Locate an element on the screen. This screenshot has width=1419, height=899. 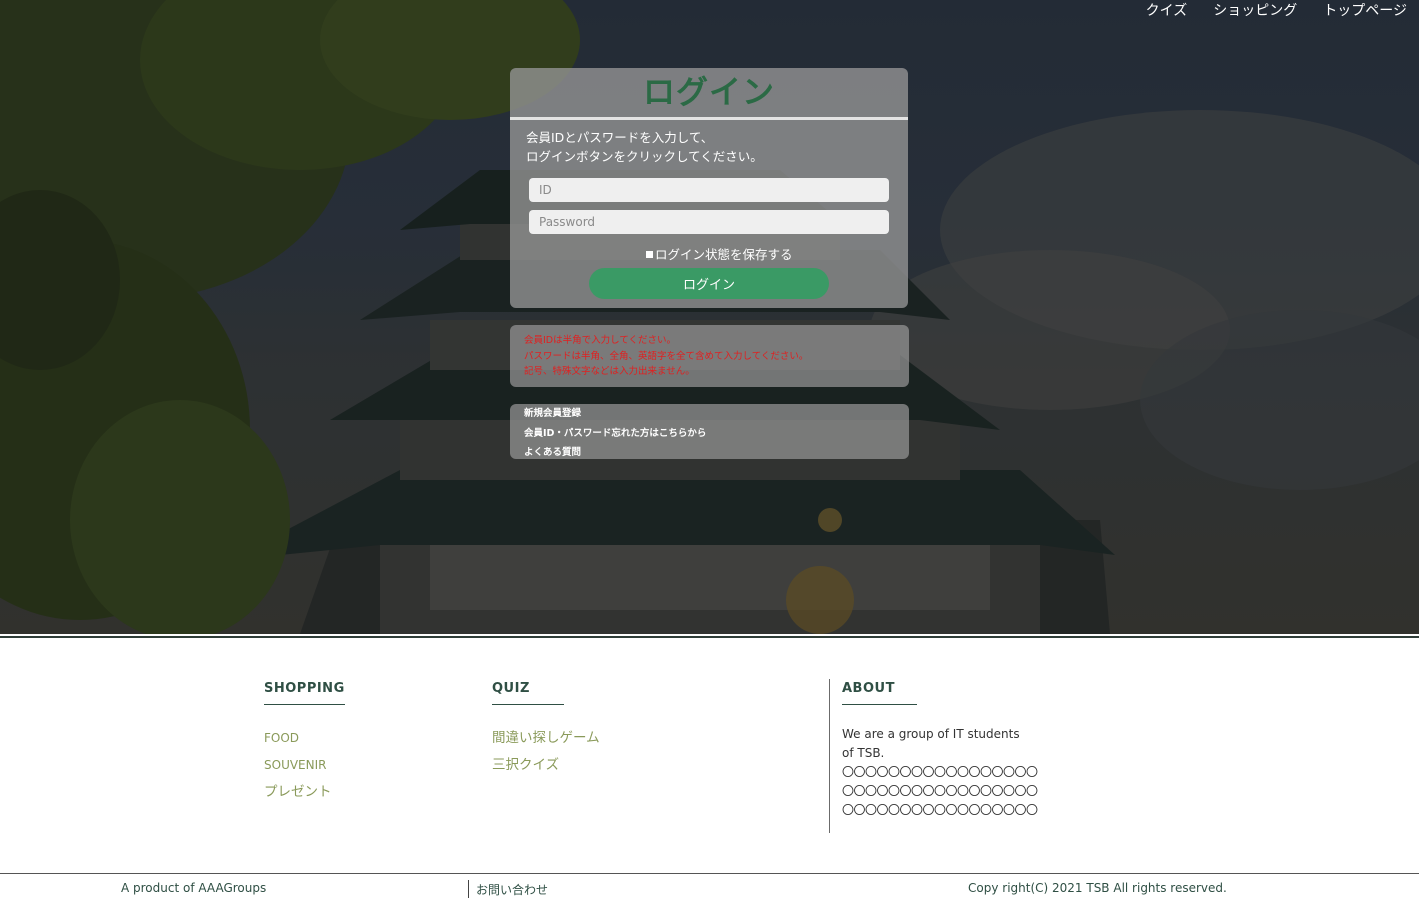
login-button: ログイン is located at coordinates (709, 283).